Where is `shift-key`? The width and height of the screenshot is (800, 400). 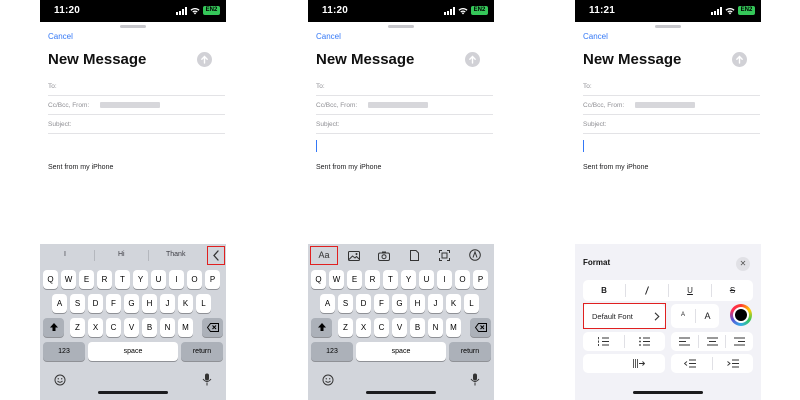 shift-key is located at coordinates (53, 327).